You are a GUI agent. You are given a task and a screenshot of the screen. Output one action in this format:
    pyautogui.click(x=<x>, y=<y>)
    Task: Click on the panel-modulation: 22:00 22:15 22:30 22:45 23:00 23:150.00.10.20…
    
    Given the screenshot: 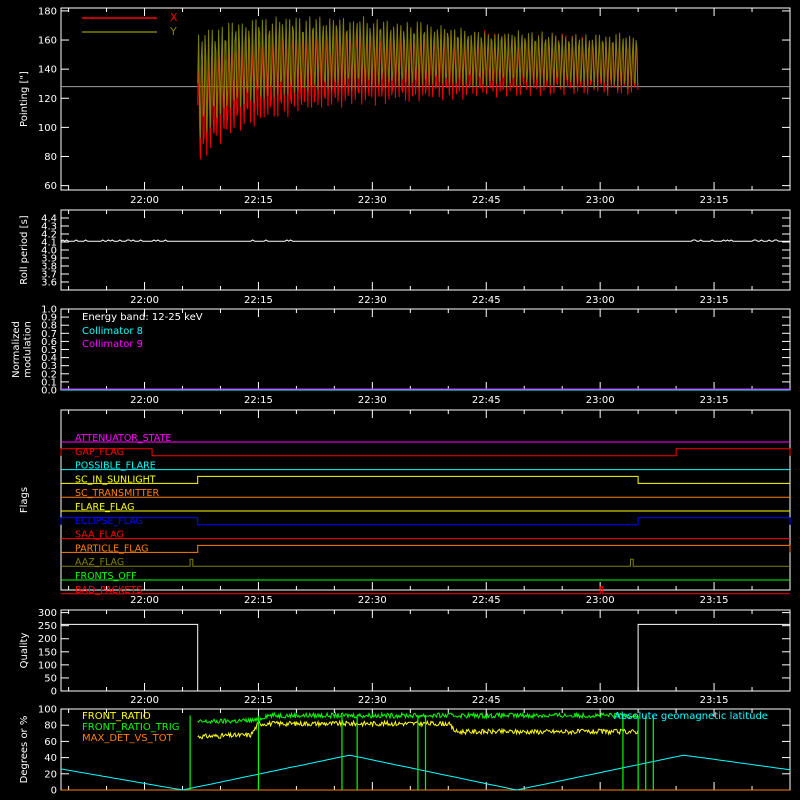 What is the action you would take?
    pyautogui.click(x=401, y=355)
    